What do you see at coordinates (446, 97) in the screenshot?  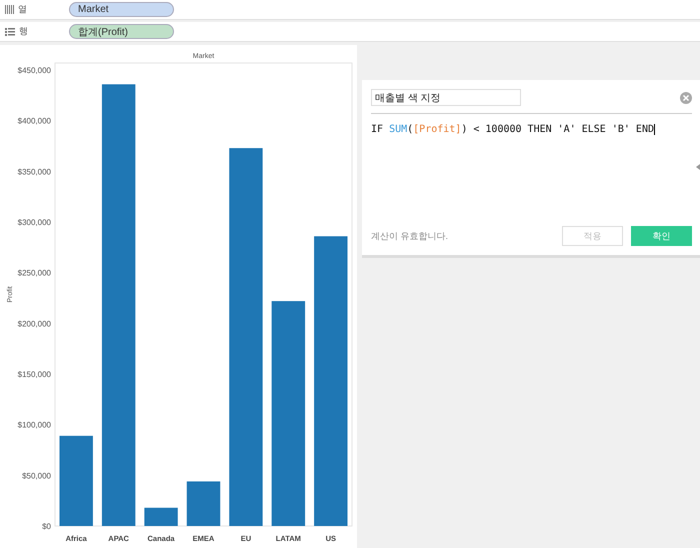 I see `name-field: 매출별 색 지정` at bounding box center [446, 97].